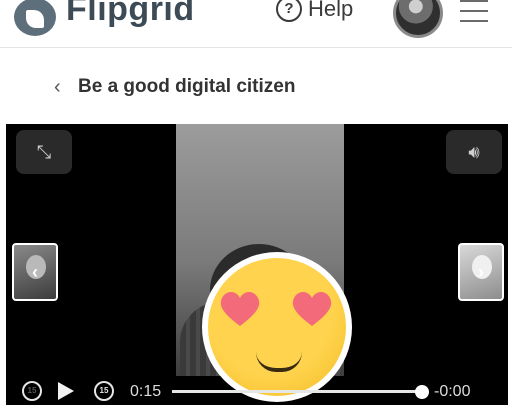  What do you see at coordinates (57, 87) in the screenshot?
I see `back-chevron-icon: ‹` at bounding box center [57, 87].